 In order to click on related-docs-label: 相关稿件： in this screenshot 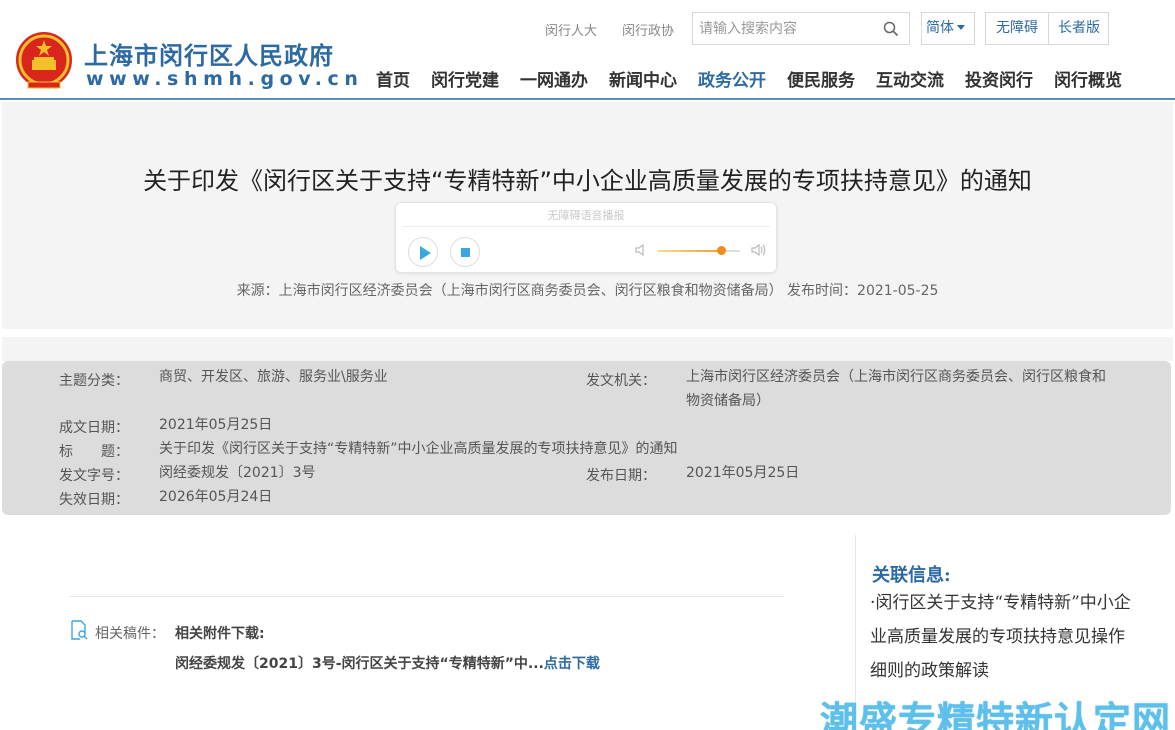, I will do `click(130, 634)`.